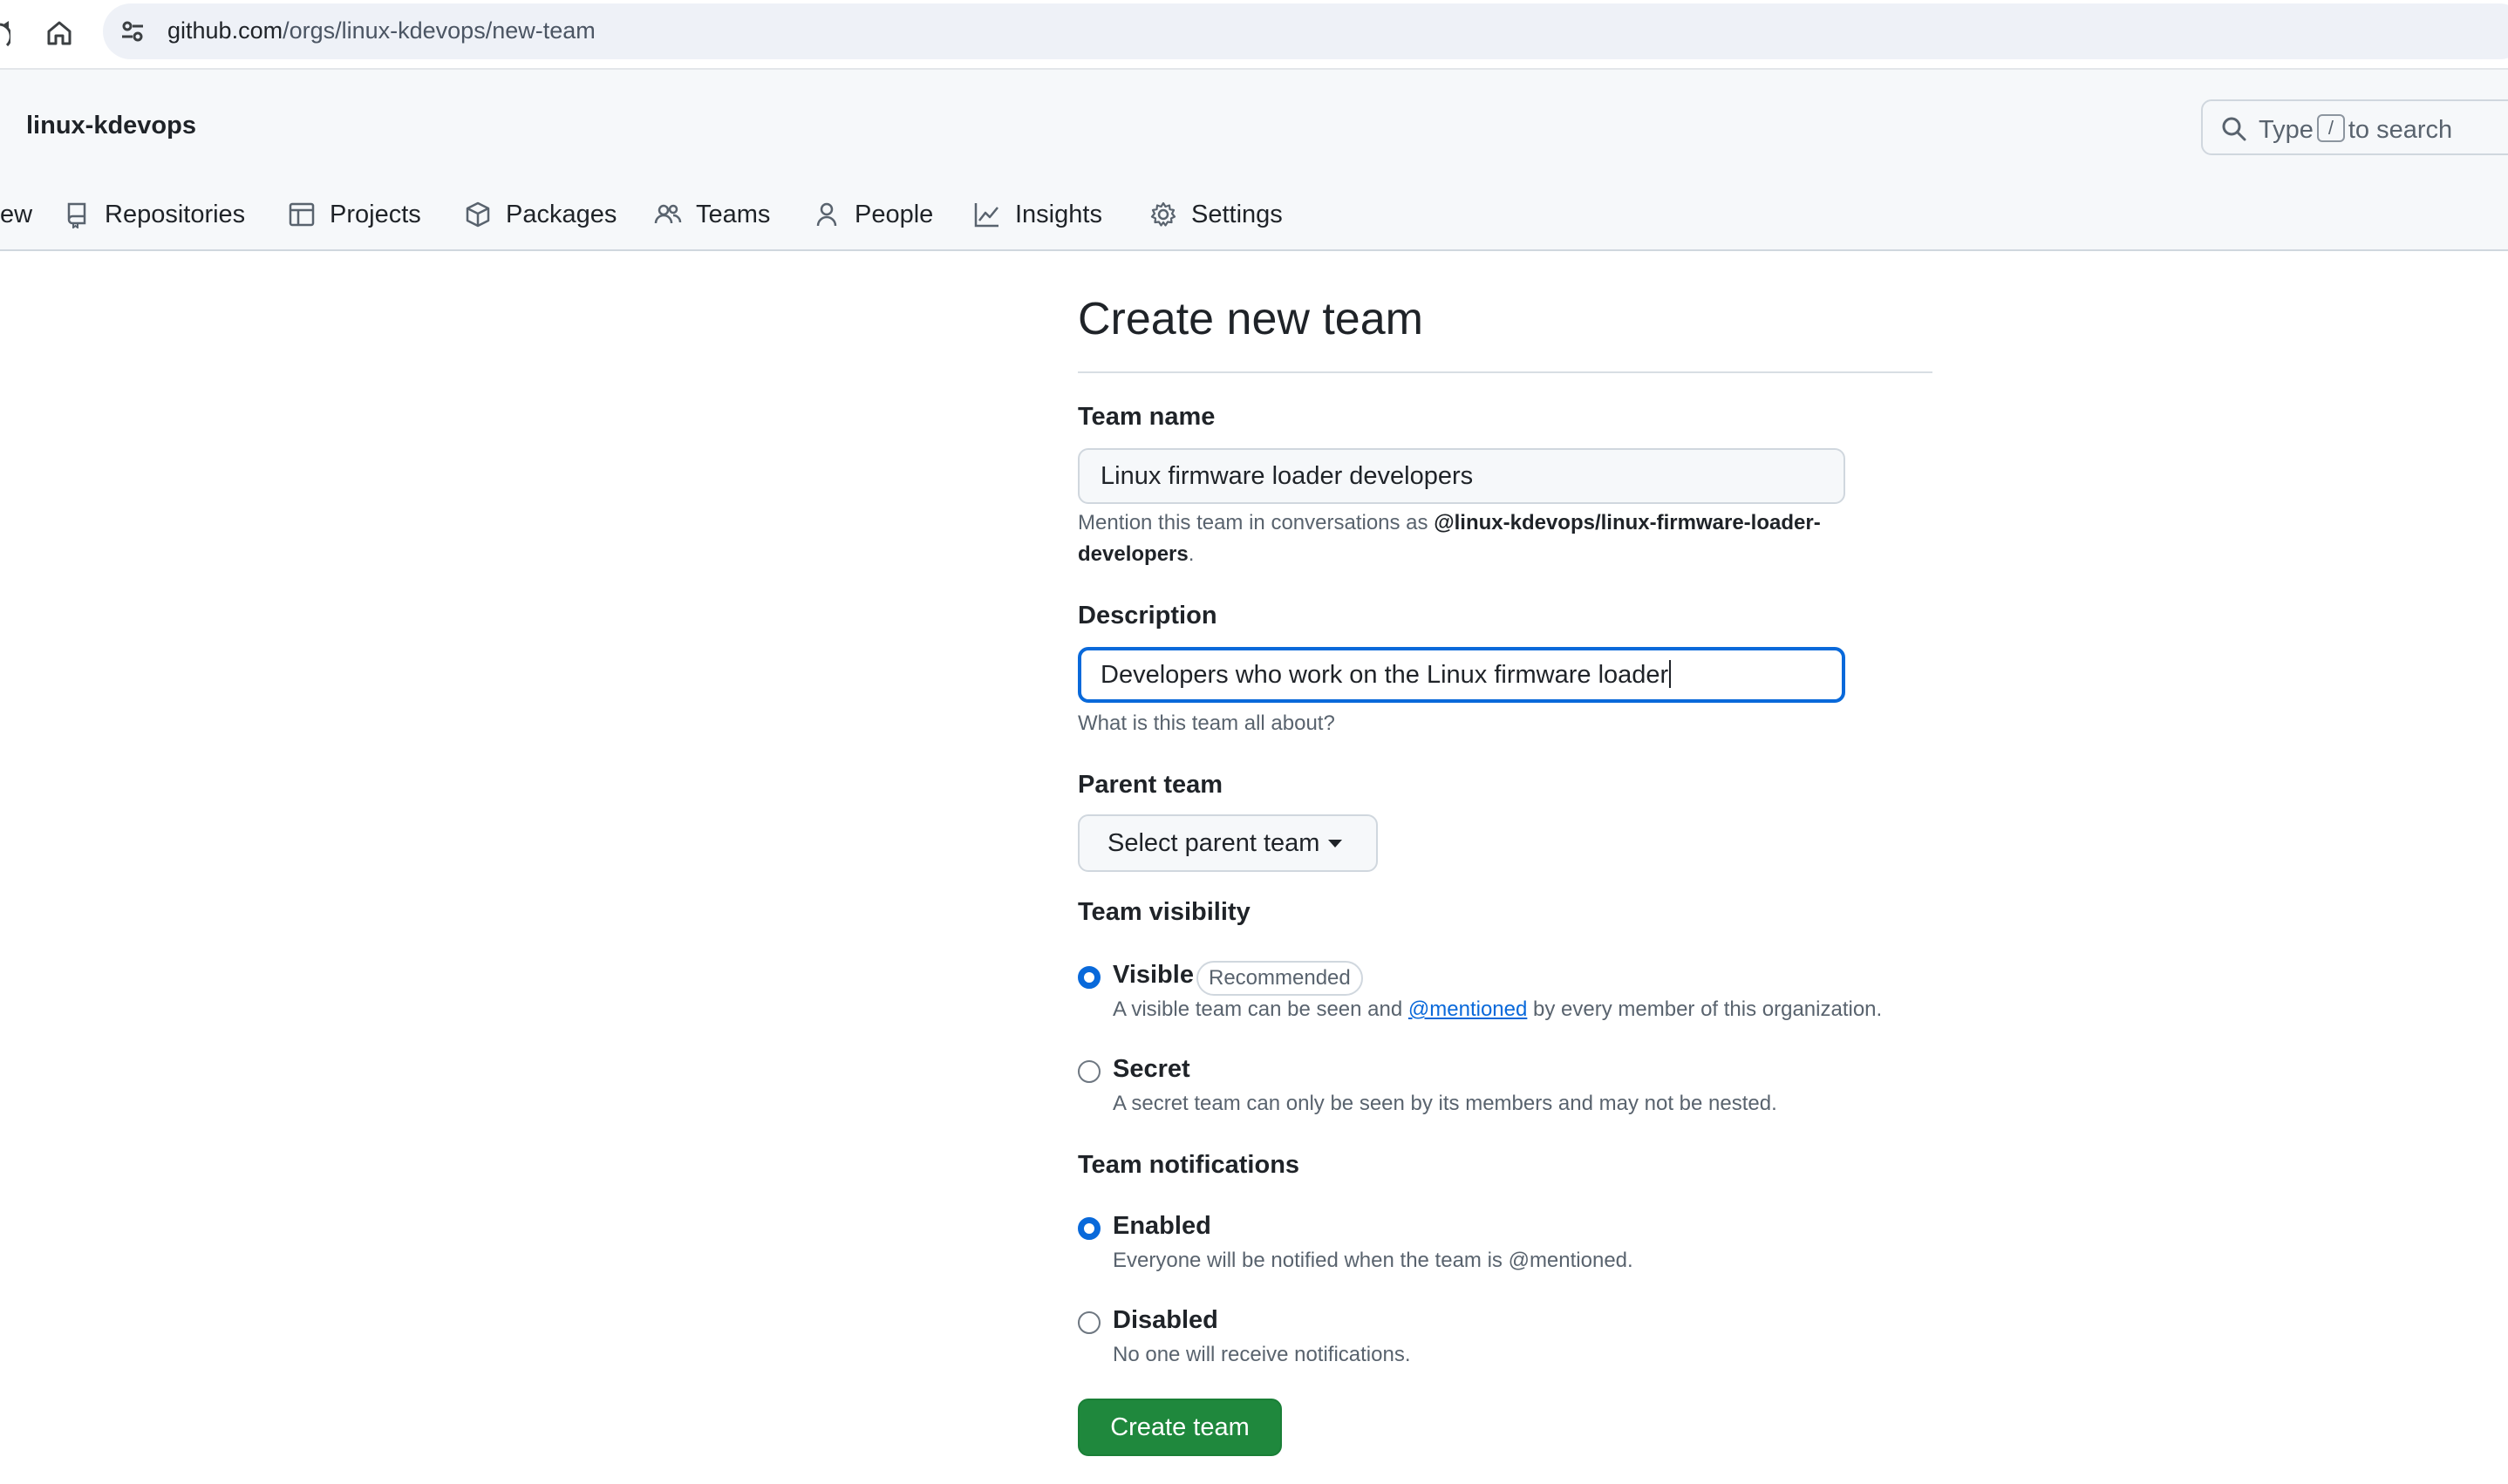  Describe the element at coordinates (76, 215) in the screenshot. I see `repo-icon` at that location.